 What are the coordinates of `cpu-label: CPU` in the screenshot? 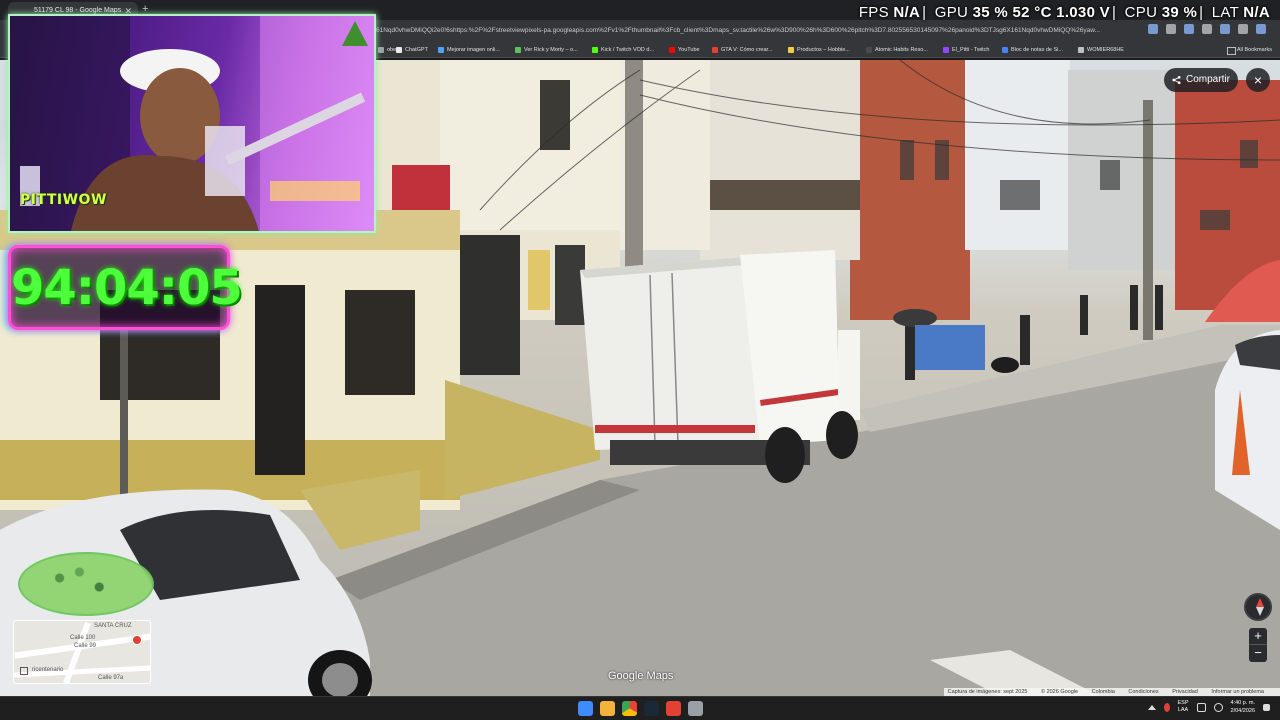 It's located at (1141, 12).